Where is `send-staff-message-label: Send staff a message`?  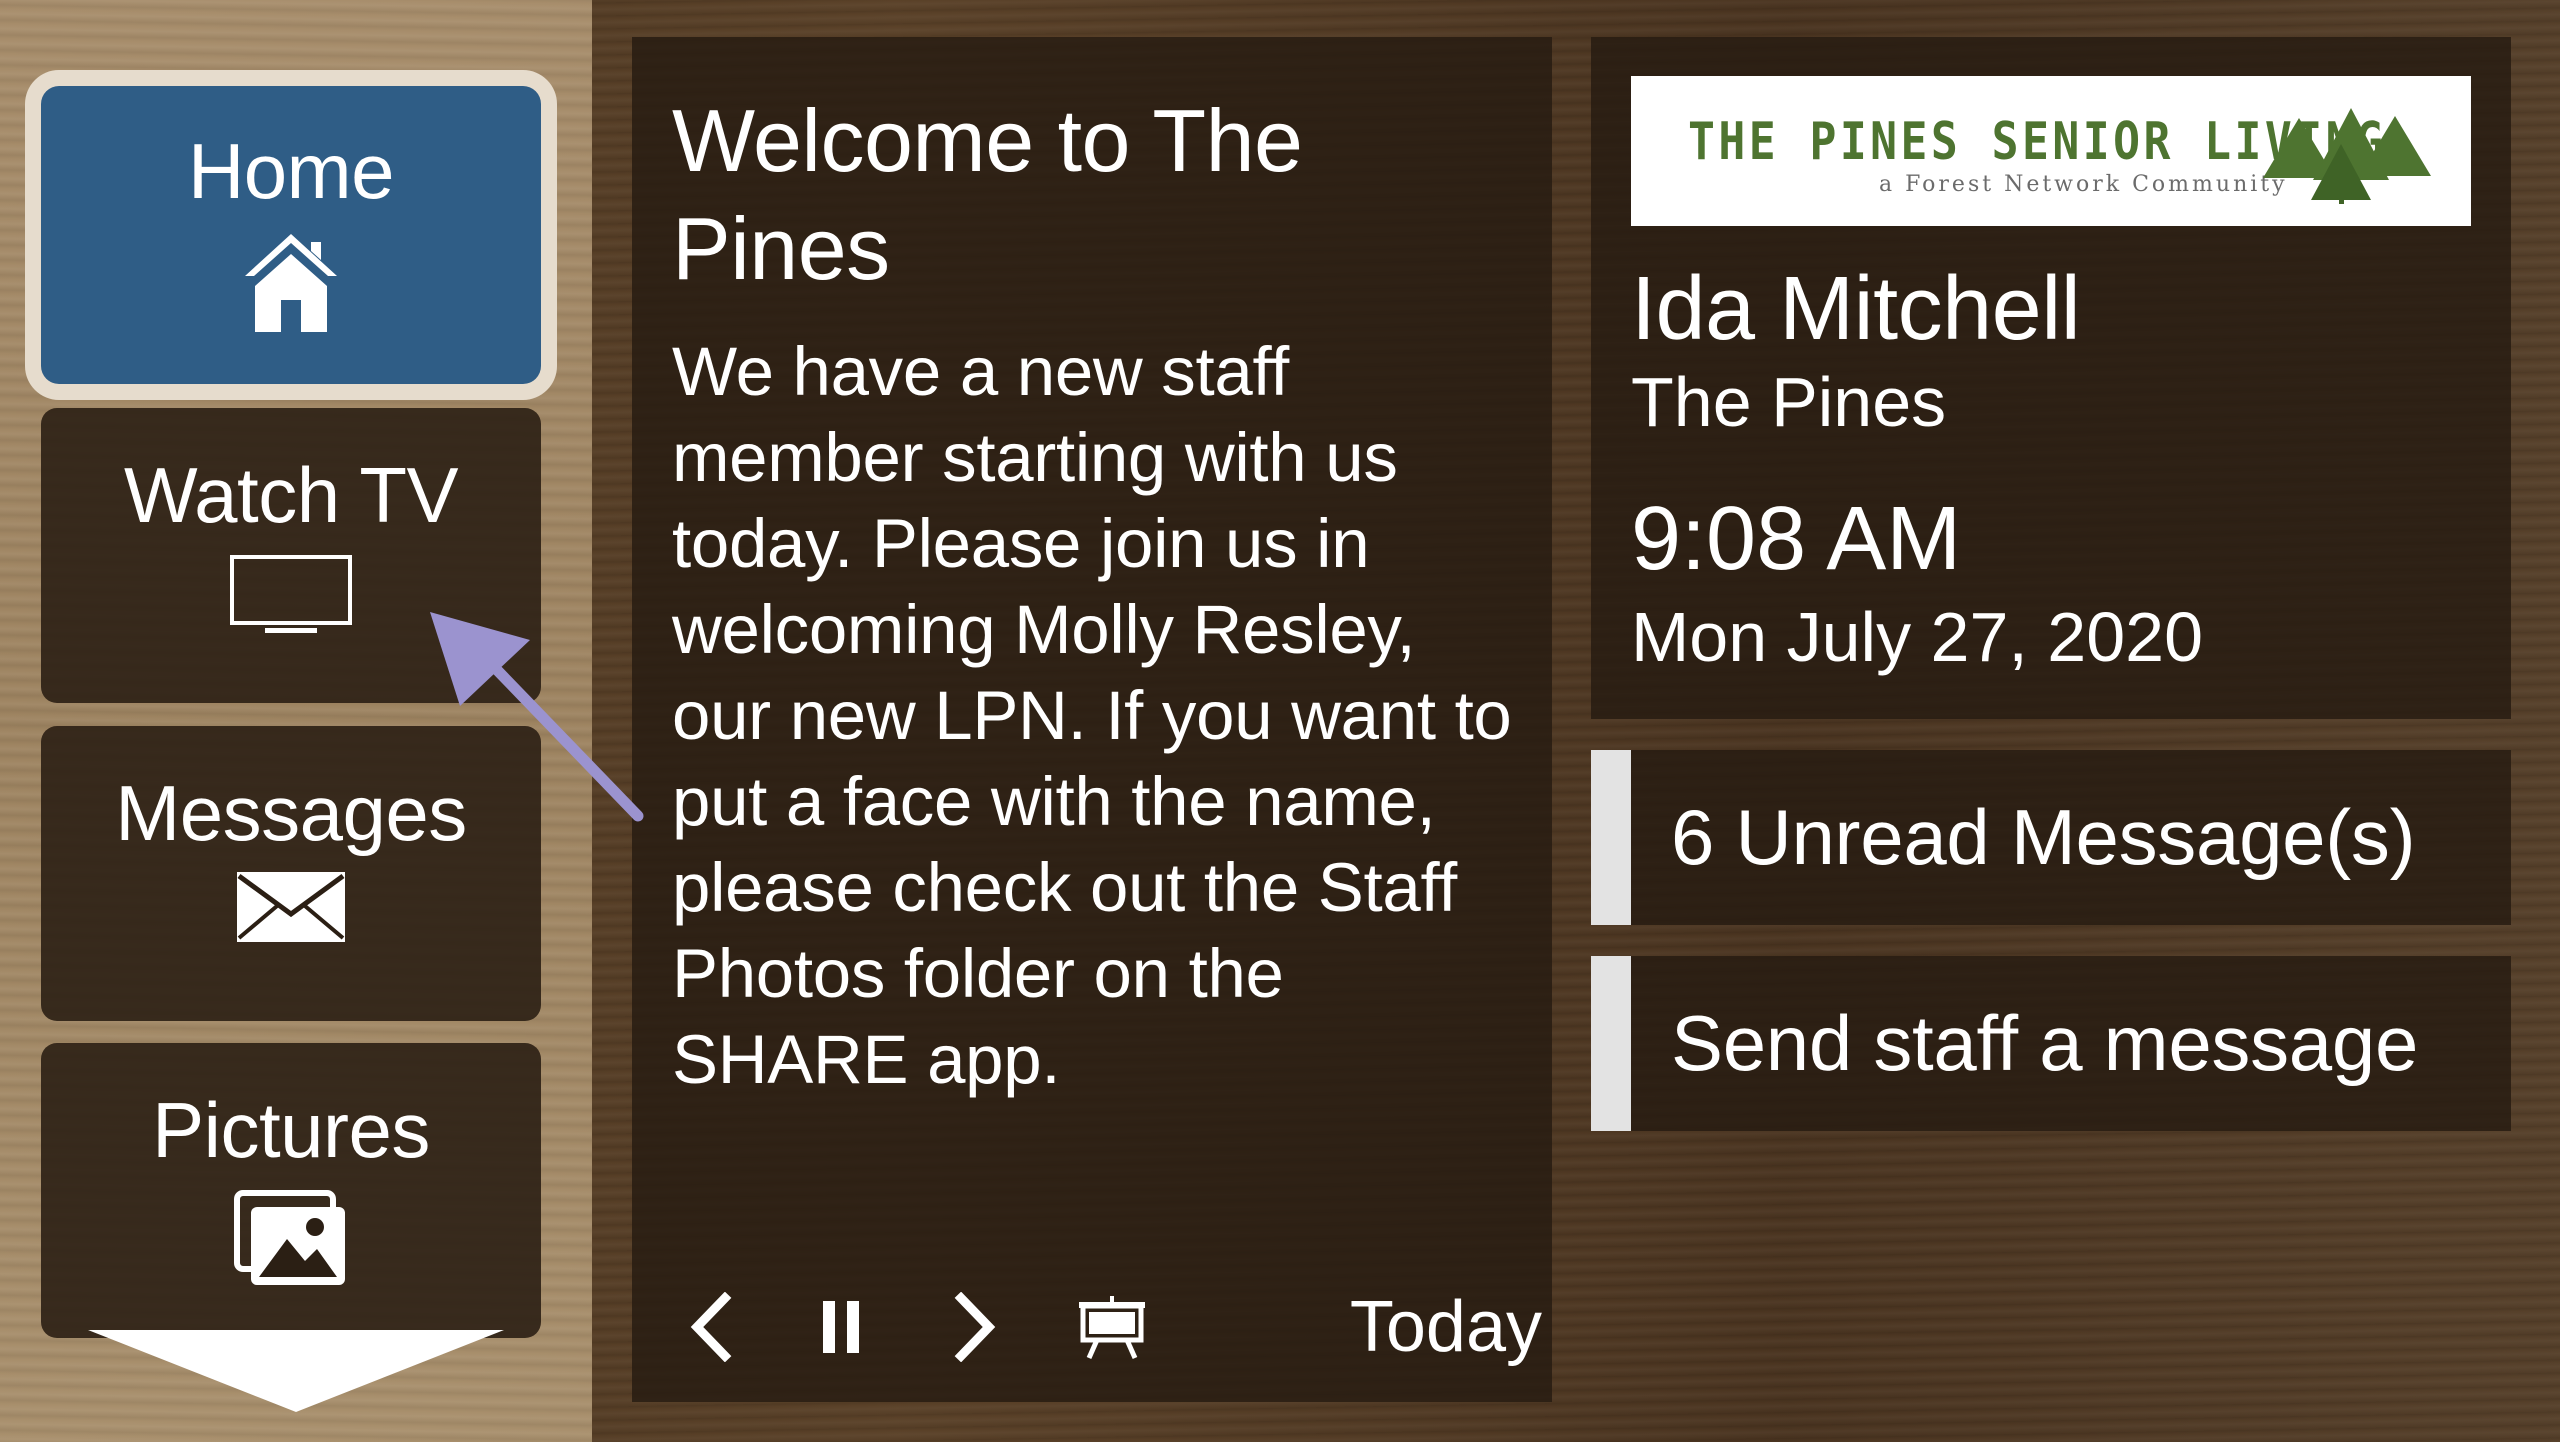
send-staff-message-label: Send staff a message is located at coordinates (2045, 1043).